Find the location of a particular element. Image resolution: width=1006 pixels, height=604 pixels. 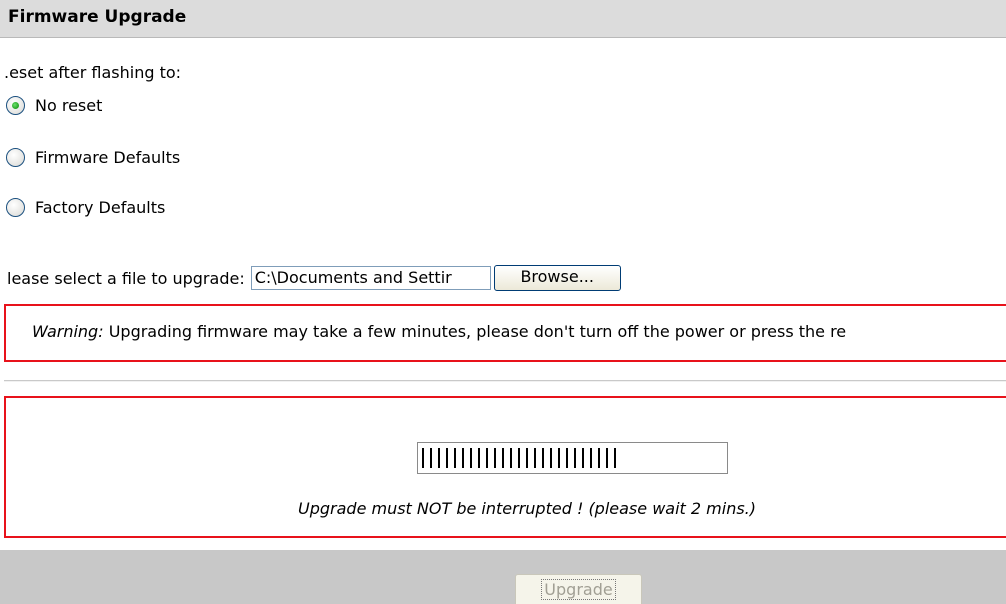

radio-button-firmware-defaults is located at coordinates (15, 157).